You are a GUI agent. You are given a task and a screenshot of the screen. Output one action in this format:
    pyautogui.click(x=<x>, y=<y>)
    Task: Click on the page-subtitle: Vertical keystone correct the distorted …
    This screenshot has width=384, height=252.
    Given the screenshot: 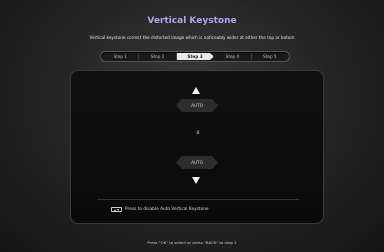 What is the action you would take?
    pyautogui.click(x=192, y=37)
    